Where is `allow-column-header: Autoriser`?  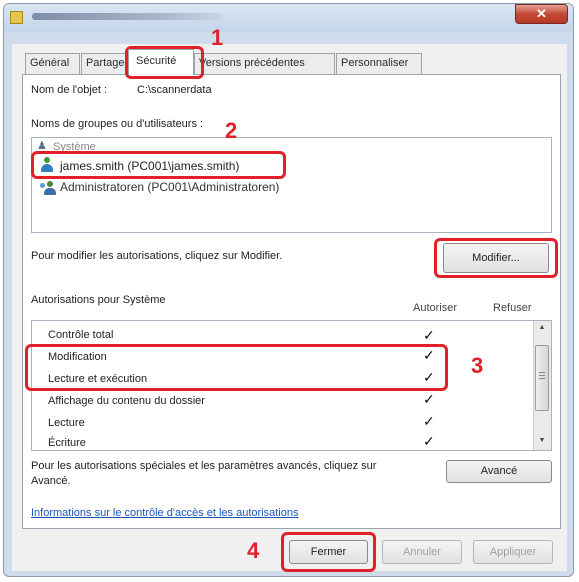
allow-column-header: Autoriser is located at coordinates (435, 308).